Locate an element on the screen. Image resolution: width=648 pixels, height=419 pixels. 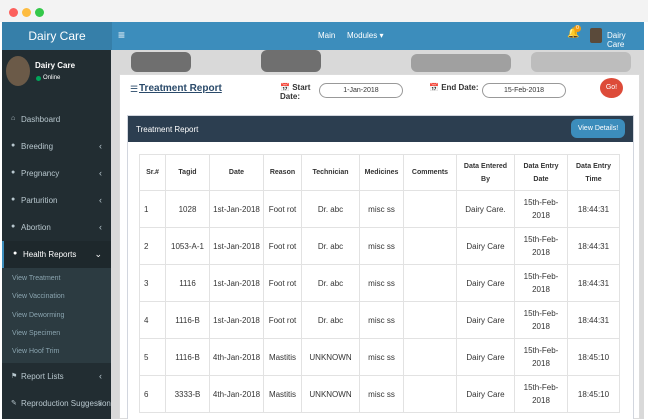
flag-icon: ⚑ is located at coordinates (14, 376).